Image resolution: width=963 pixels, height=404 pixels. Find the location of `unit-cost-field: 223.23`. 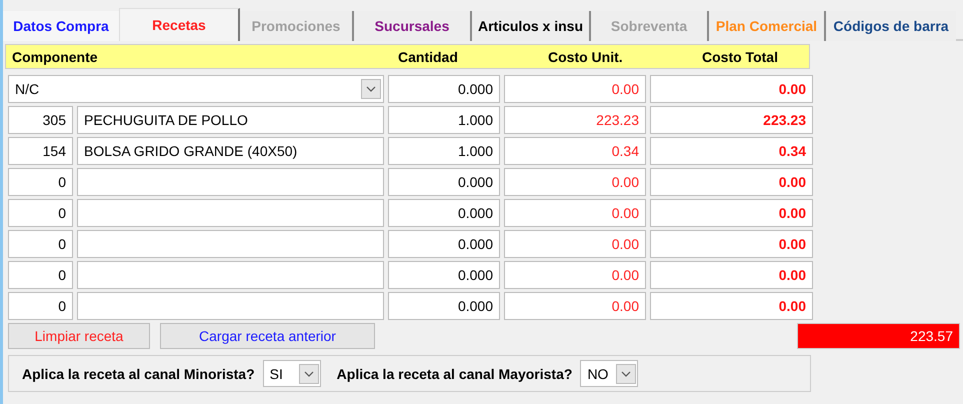

unit-cost-field: 223.23 is located at coordinates (575, 120).